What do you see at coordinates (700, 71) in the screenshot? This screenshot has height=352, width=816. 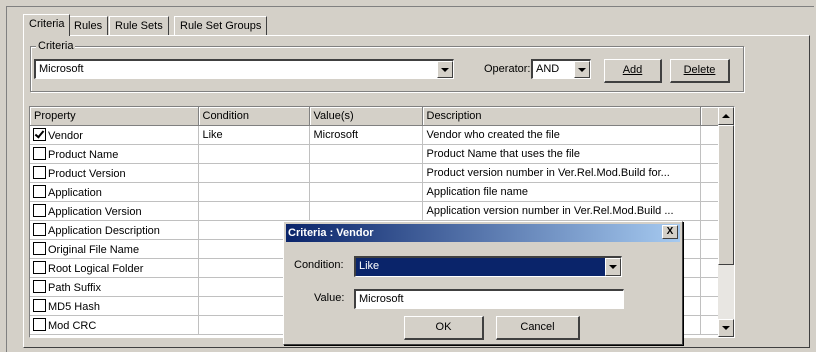 I see `delete-button: Delete` at bounding box center [700, 71].